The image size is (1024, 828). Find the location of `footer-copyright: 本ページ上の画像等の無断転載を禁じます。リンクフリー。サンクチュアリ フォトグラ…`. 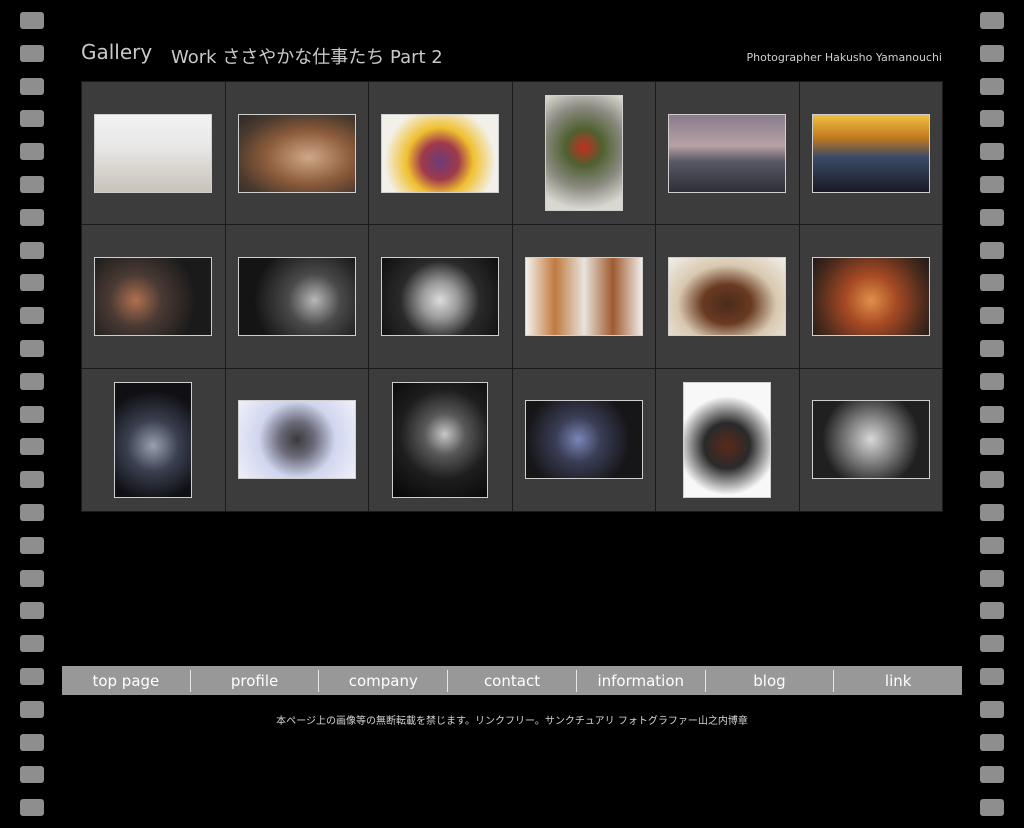

footer-copyright: 本ページ上の画像等の無断転載を禁じます。リンクフリー。サンクチュアリ フォトグラ… is located at coordinates (512, 721).